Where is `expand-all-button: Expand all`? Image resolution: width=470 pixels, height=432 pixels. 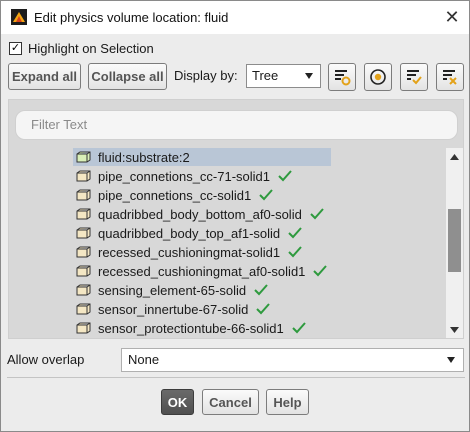 expand-all-button: Expand all is located at coordinates (44, 76).